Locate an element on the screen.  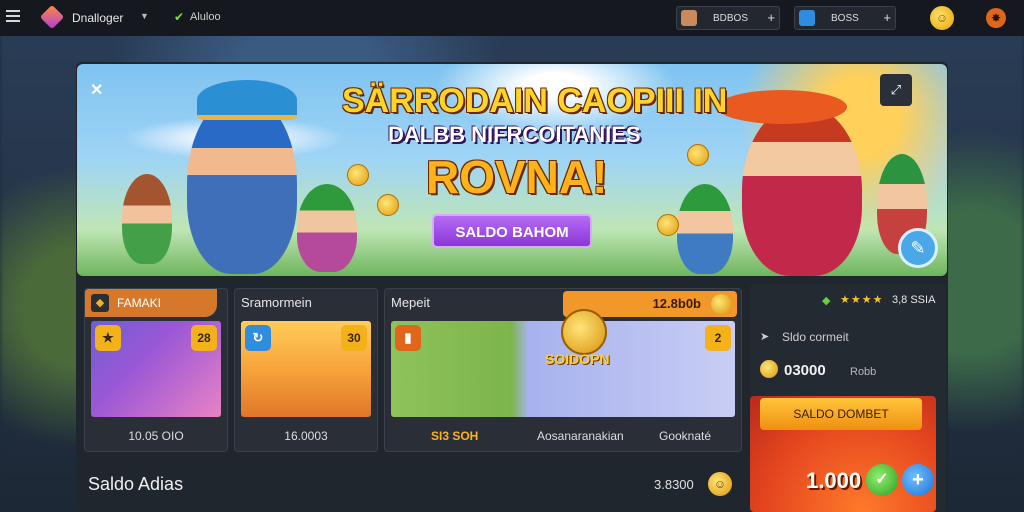
leaf-icon: ◆ is located at coordinates (826, 301).